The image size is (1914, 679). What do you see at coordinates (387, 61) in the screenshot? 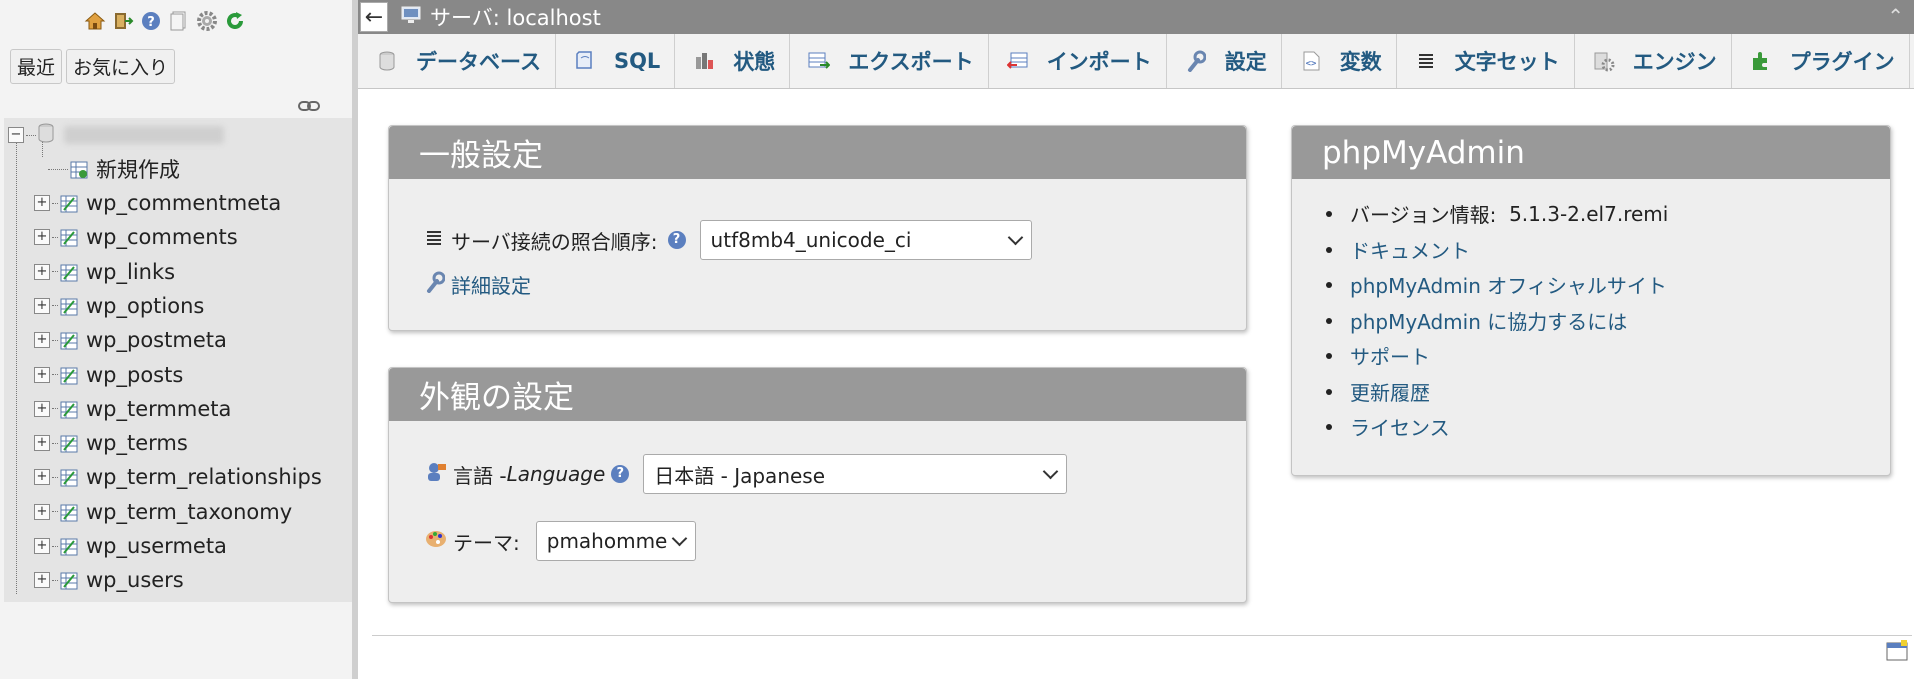
I see `database-icon` at bounding box center [387, 61].